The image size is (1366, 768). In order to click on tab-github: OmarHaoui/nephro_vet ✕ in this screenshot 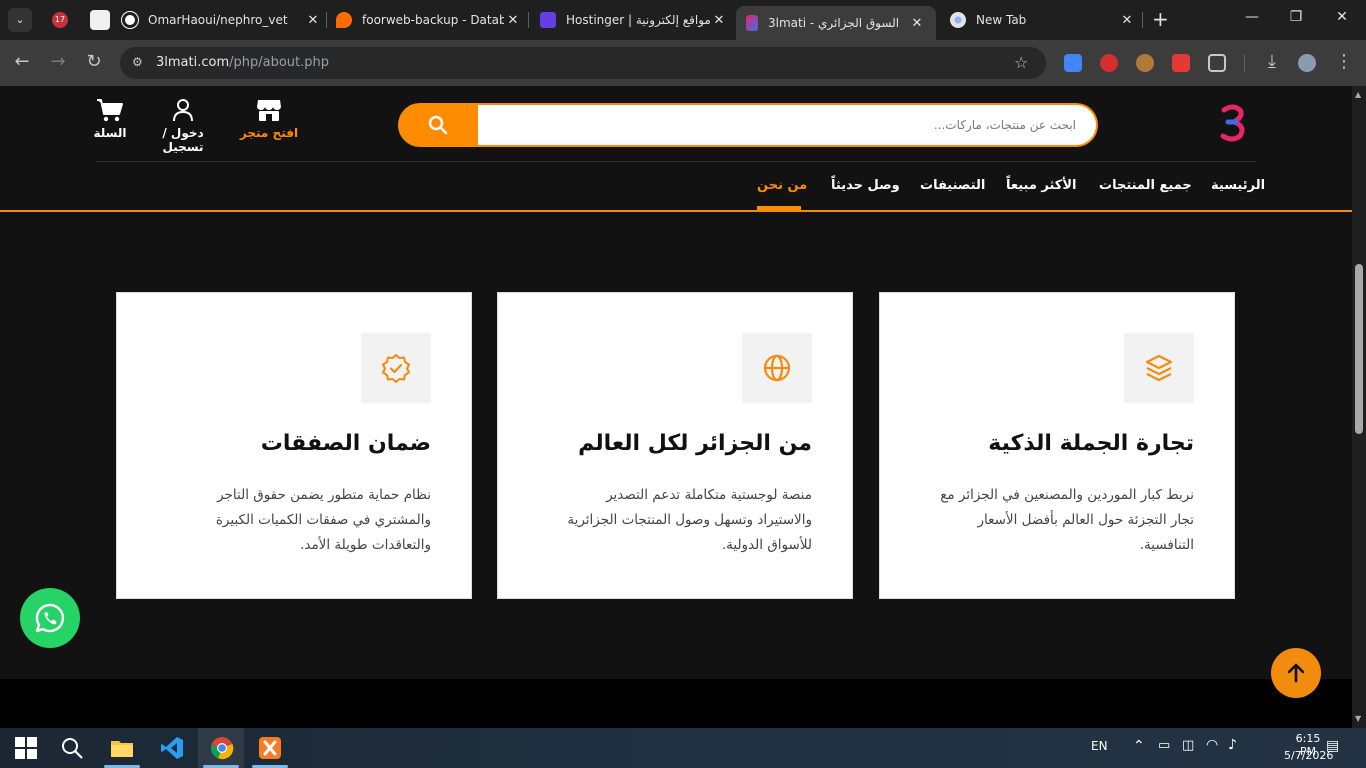, I will do `click(222, 20)`.